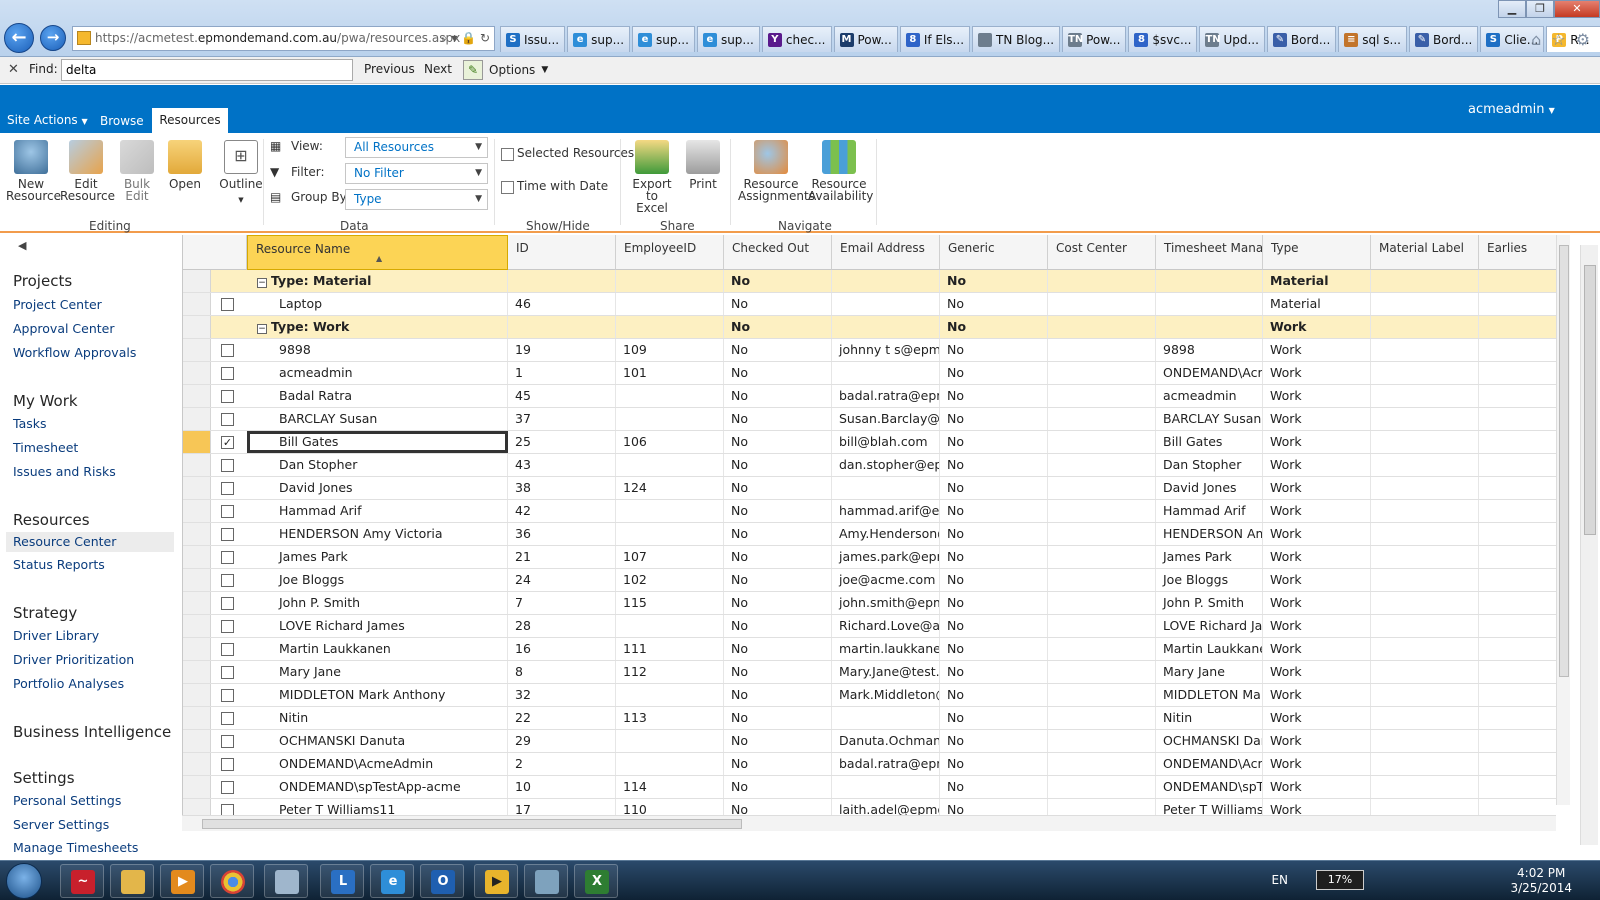  I want to click on nav-heading-settings: Settings, so click(44, 778).